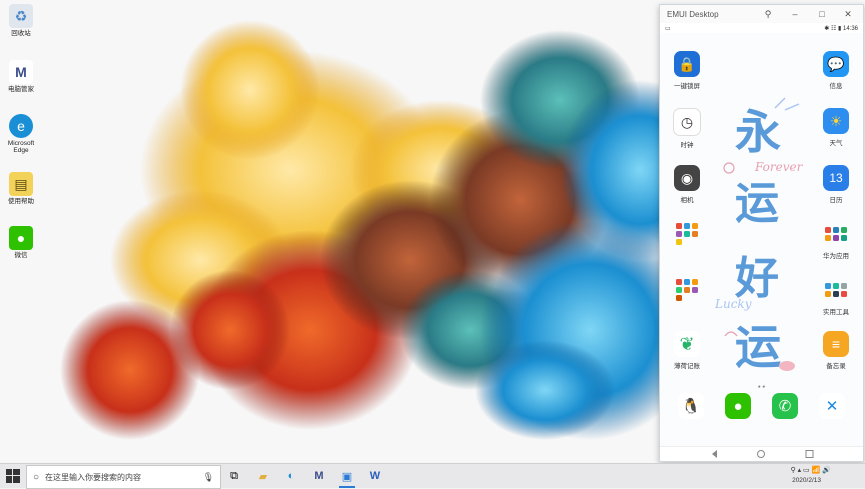 Image resolution: width=865 pixels, height=489 pixels. I want to click on x-icon: ✕, so click(832, 406).